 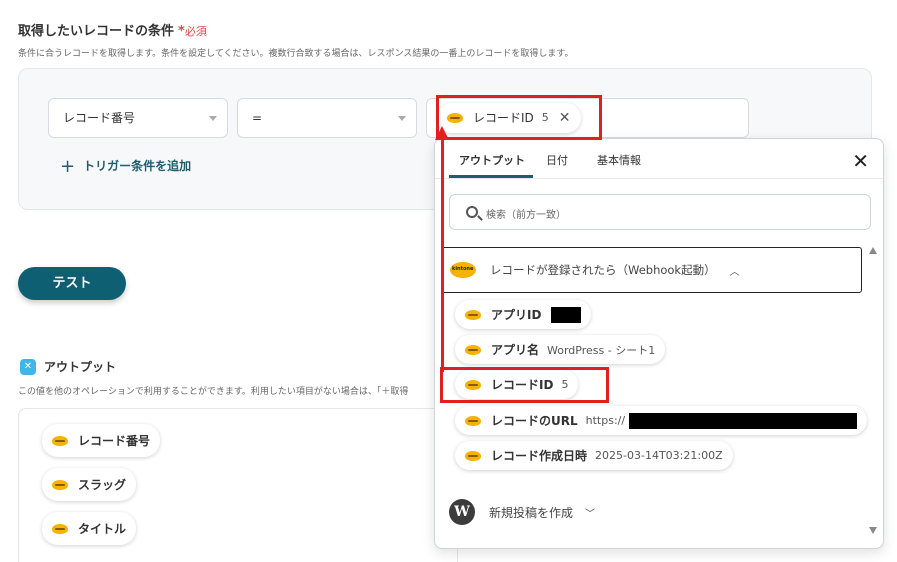 I want to click on annotation-arrow-line, so click(x=442, y=254).